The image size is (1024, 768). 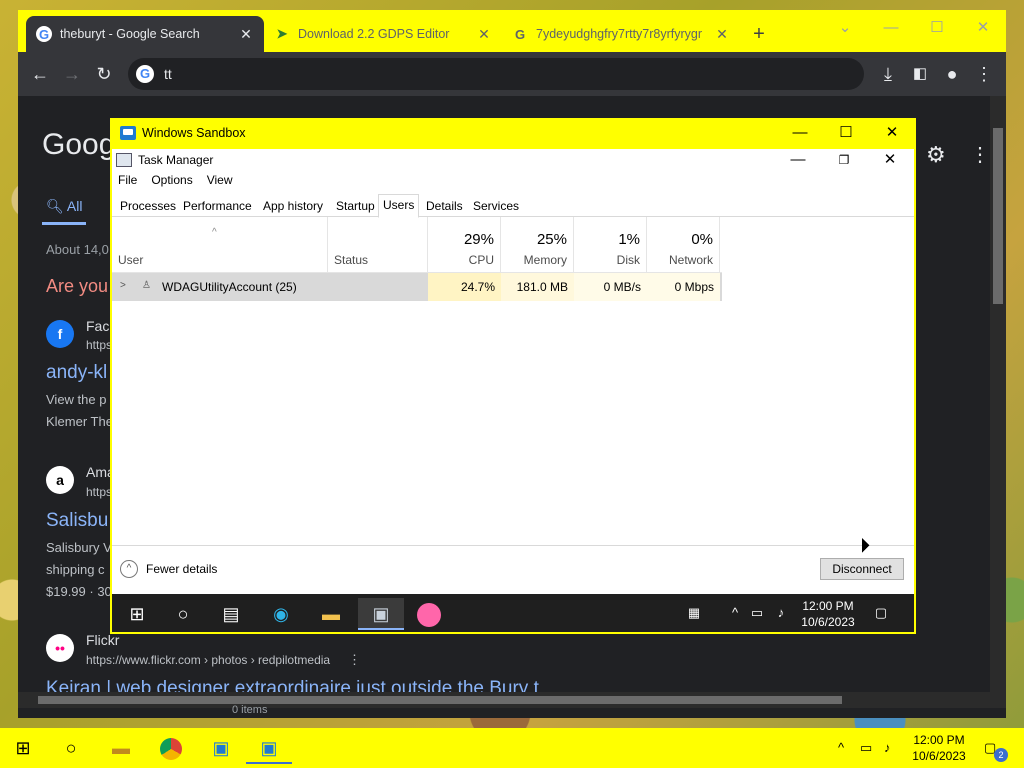 I want to click on sandbox-taskbar: ⊞ ○ ▤ ◉ ▬ ▣ ▦ ^ ▭ ♪ 12:00 PM 10/6/2023 ▢, so click(x=513, y=613).